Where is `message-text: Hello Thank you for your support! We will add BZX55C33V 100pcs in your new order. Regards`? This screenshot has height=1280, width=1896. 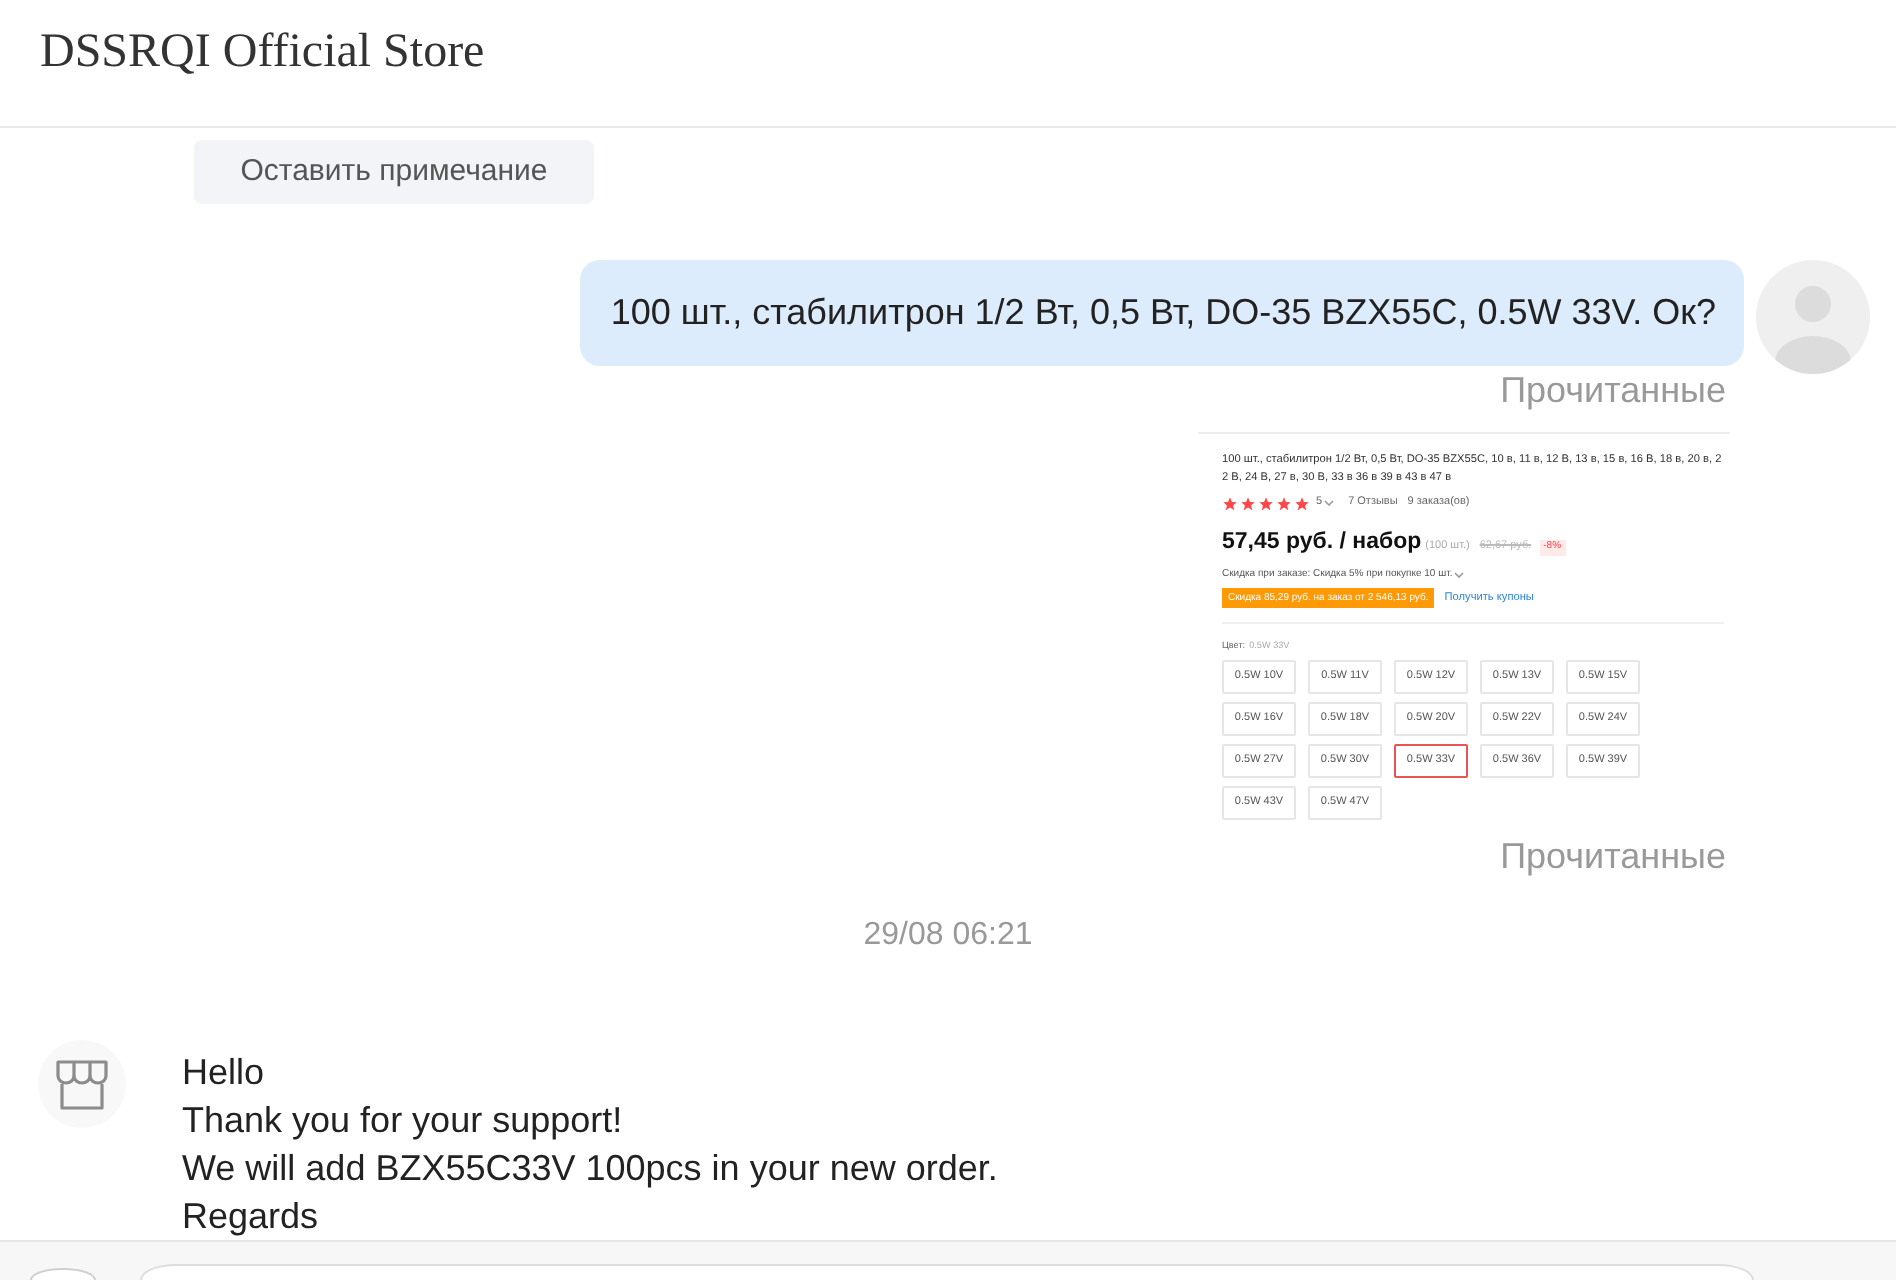
message-text: Hello Thank you for your support! We will add BZX55C33V 100pcs in your new order. Regards is located at coordinates (590, 1145).